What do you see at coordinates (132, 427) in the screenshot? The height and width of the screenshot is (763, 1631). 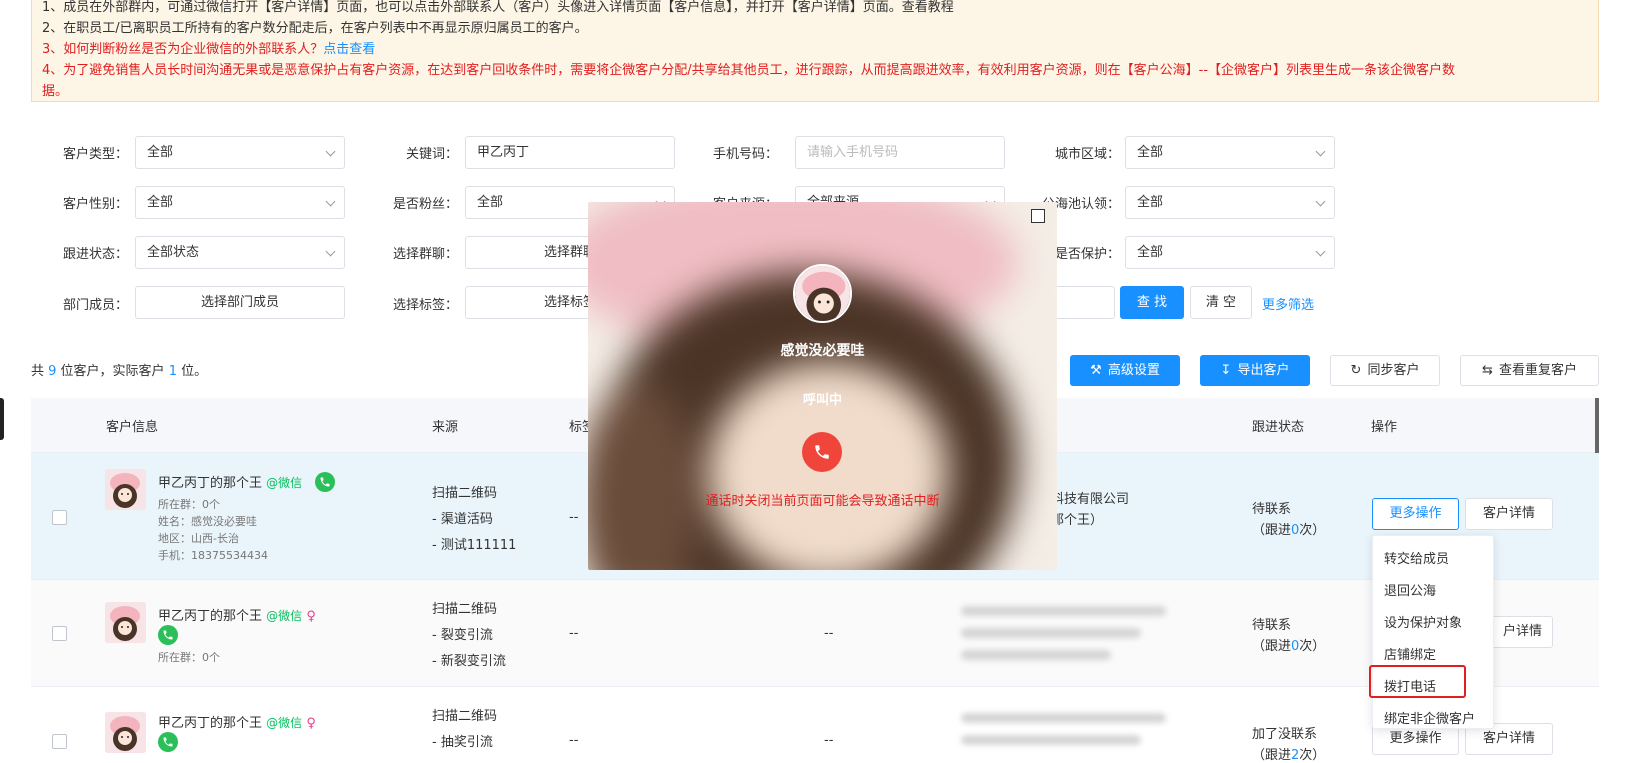 I see `header-info: 客户信息` at bounding box center [132, 427].